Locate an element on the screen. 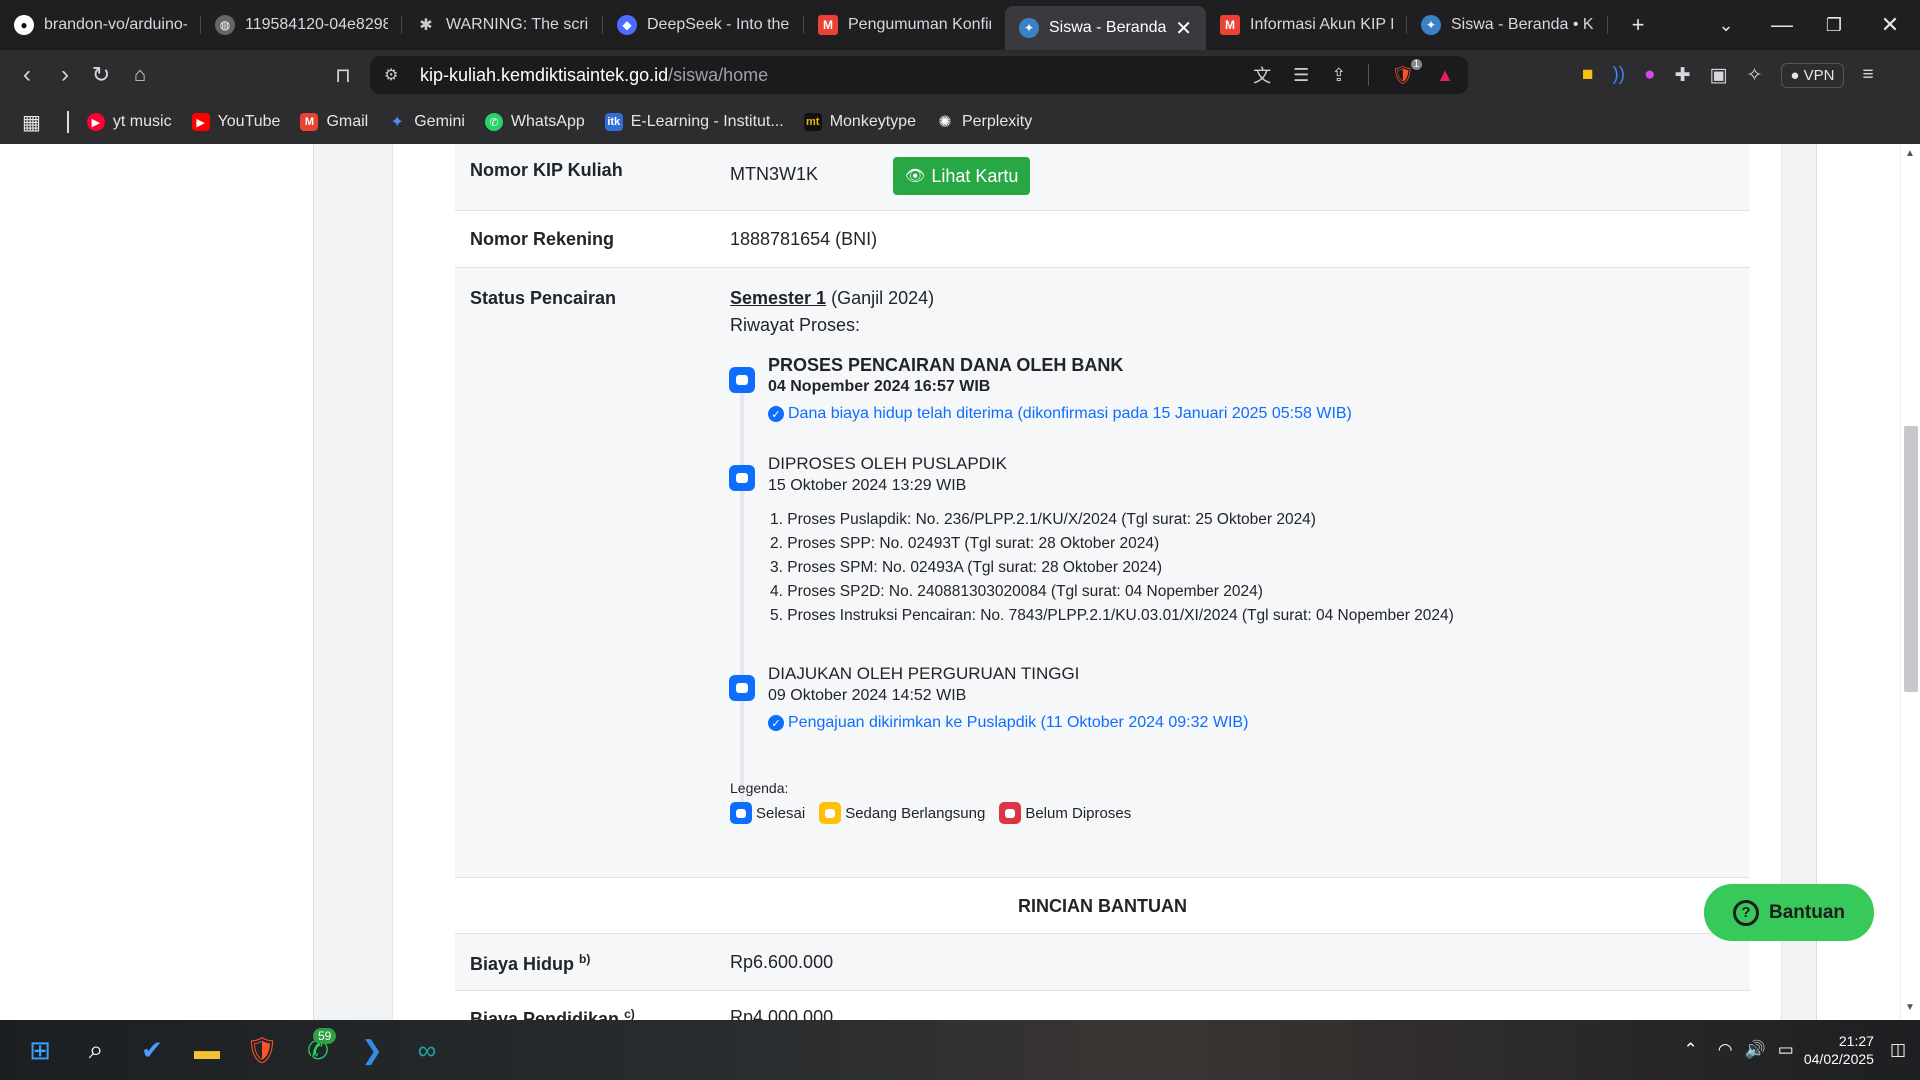  notification-icon: ◫ is located at coordinates (1898, 1050).